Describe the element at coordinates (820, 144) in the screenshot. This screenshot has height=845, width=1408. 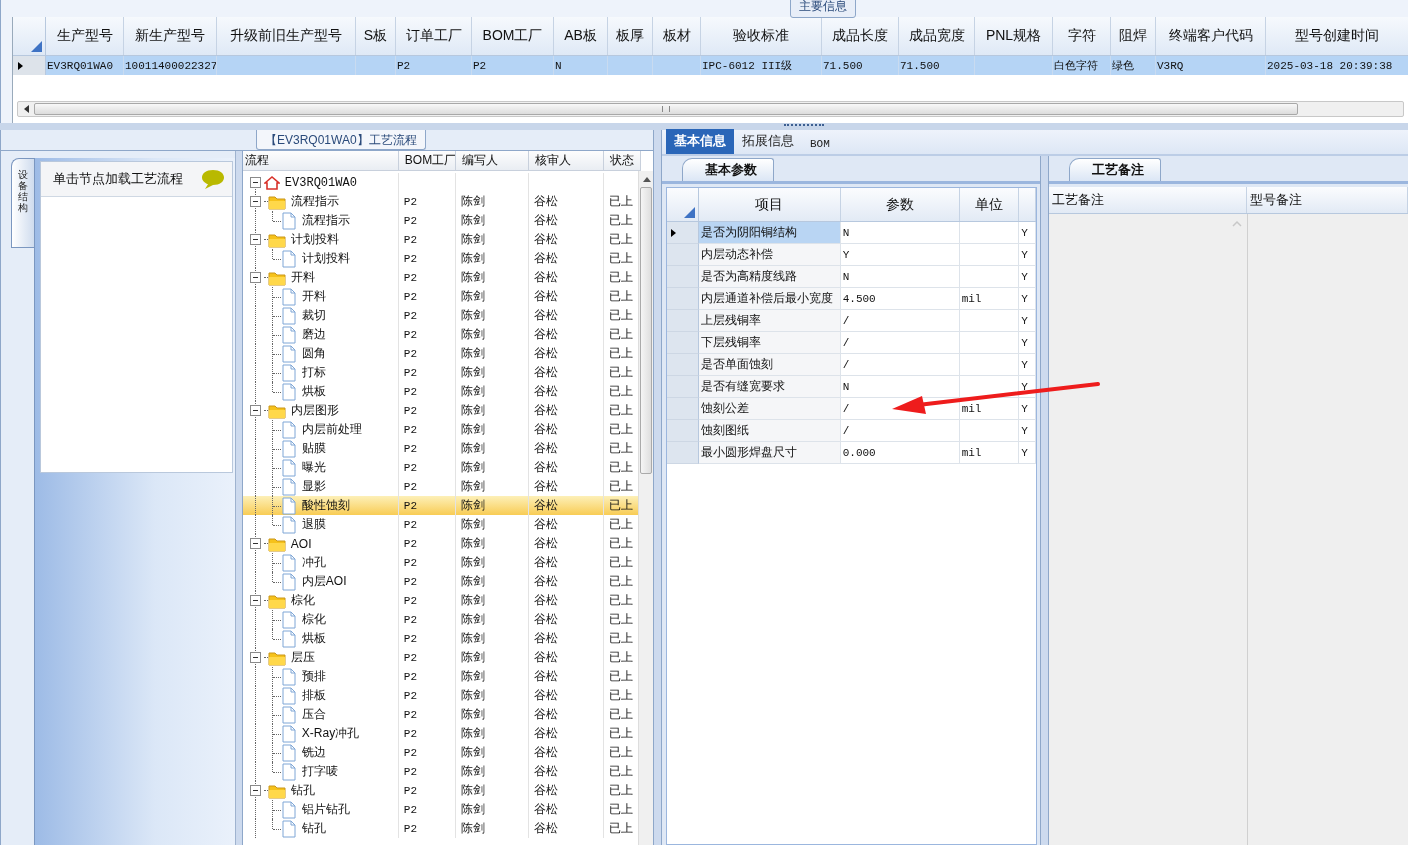
I see `tab: BOM` at that location.